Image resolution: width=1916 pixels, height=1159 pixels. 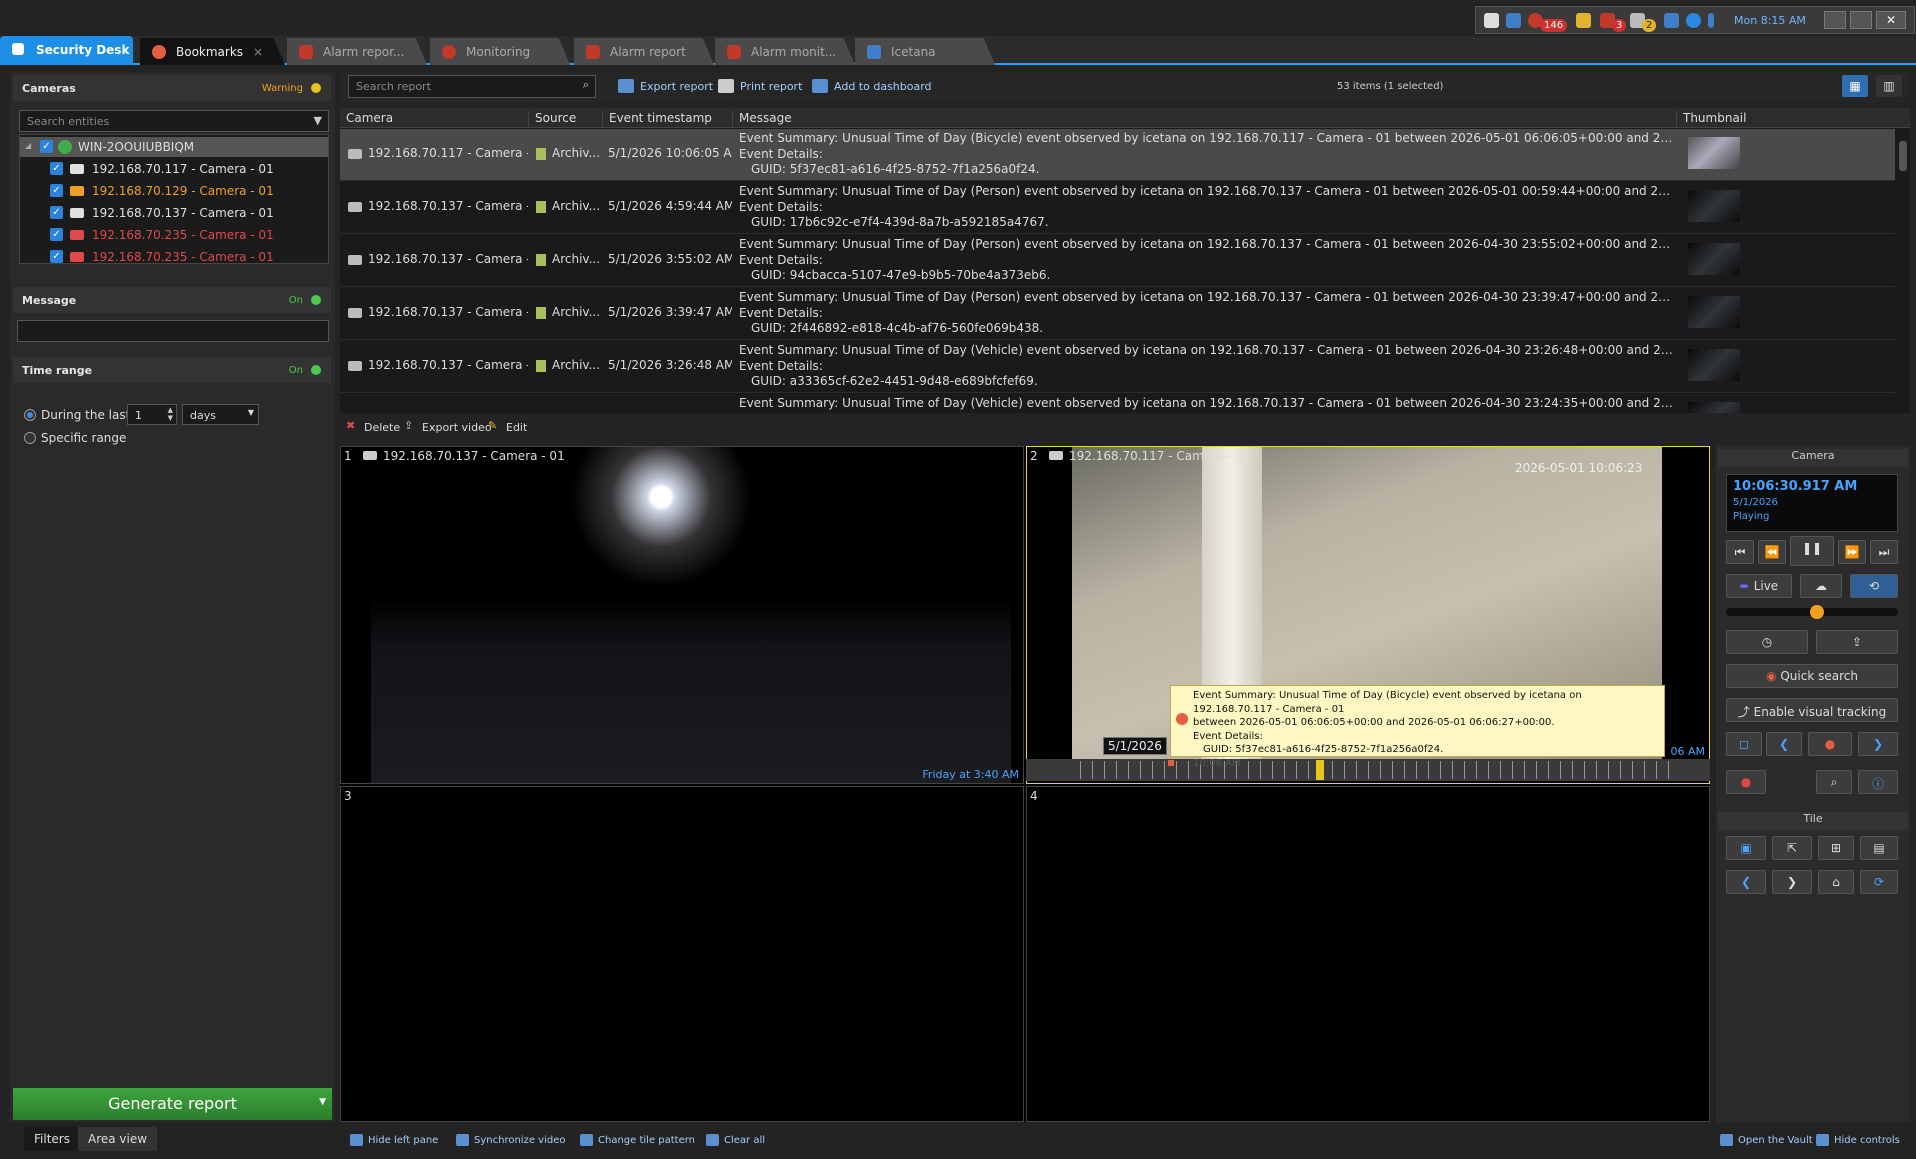 What do you see at coordinates (1513, 20) in the screenshot?
I see `monitor-icon` at bounding box center [1513, 20].